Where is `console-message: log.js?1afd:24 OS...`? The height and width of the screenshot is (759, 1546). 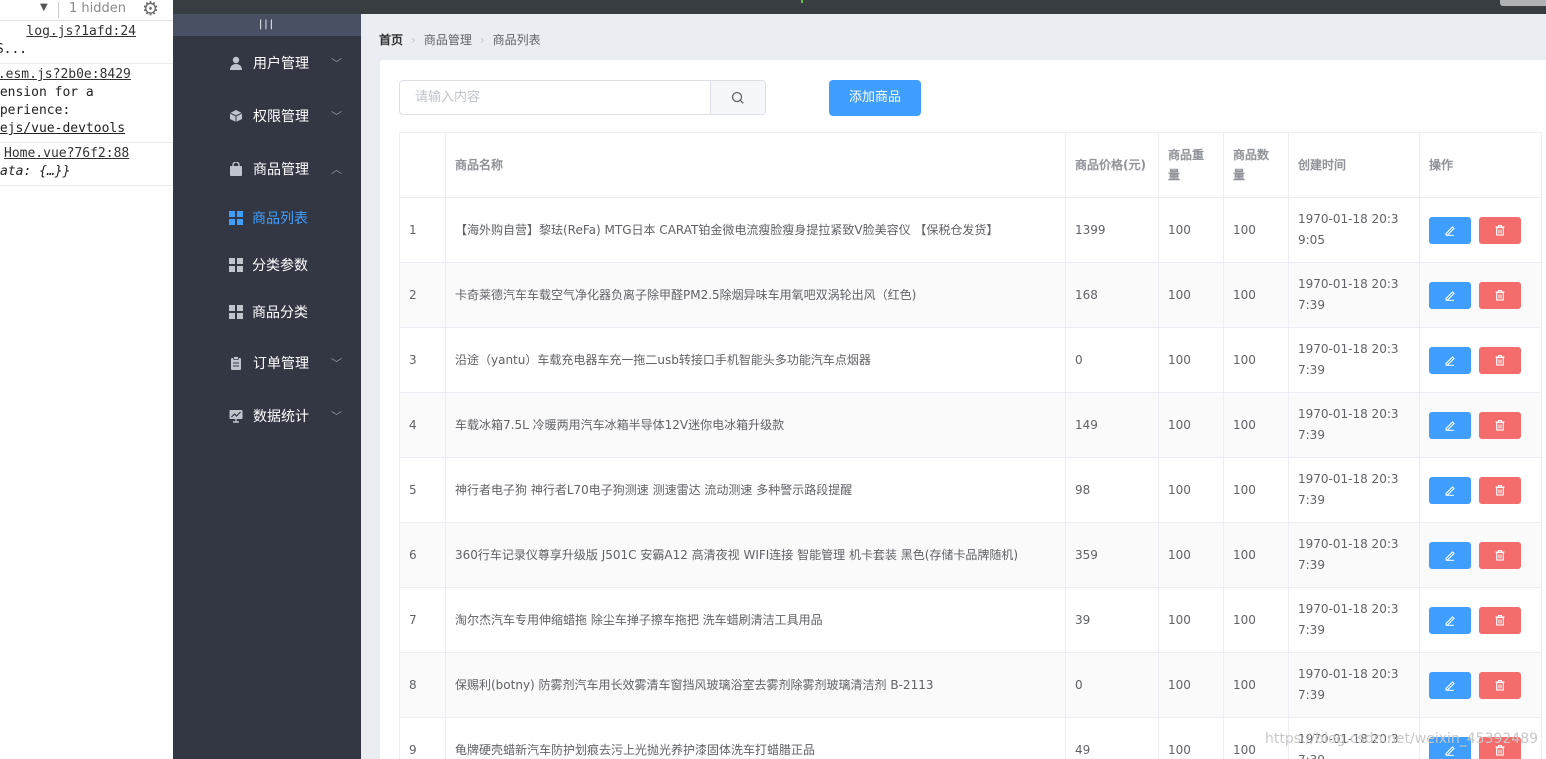 console-message: log.js?1afd:24 OS... is located at coordinates (86, 42).